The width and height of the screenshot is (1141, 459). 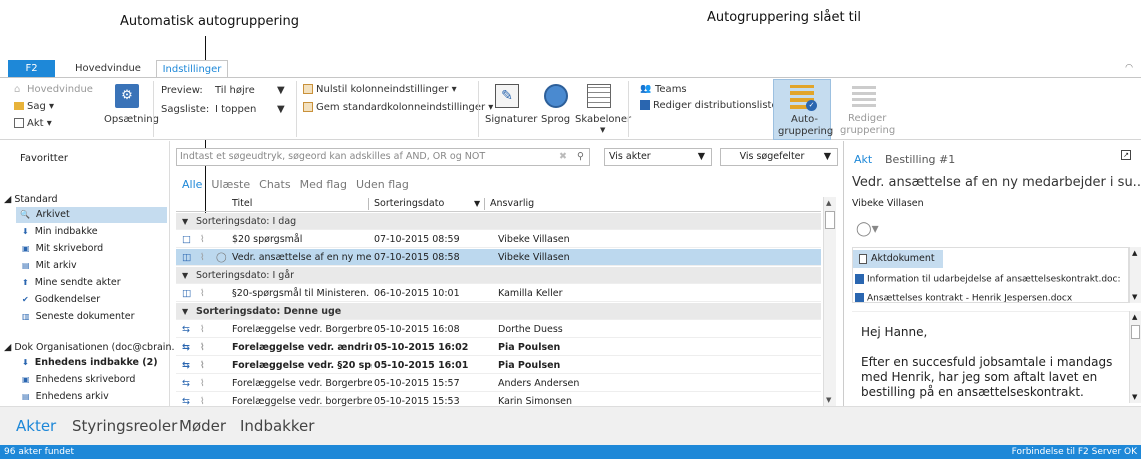 I want to click on list-icon, so click(x=645, y=105).